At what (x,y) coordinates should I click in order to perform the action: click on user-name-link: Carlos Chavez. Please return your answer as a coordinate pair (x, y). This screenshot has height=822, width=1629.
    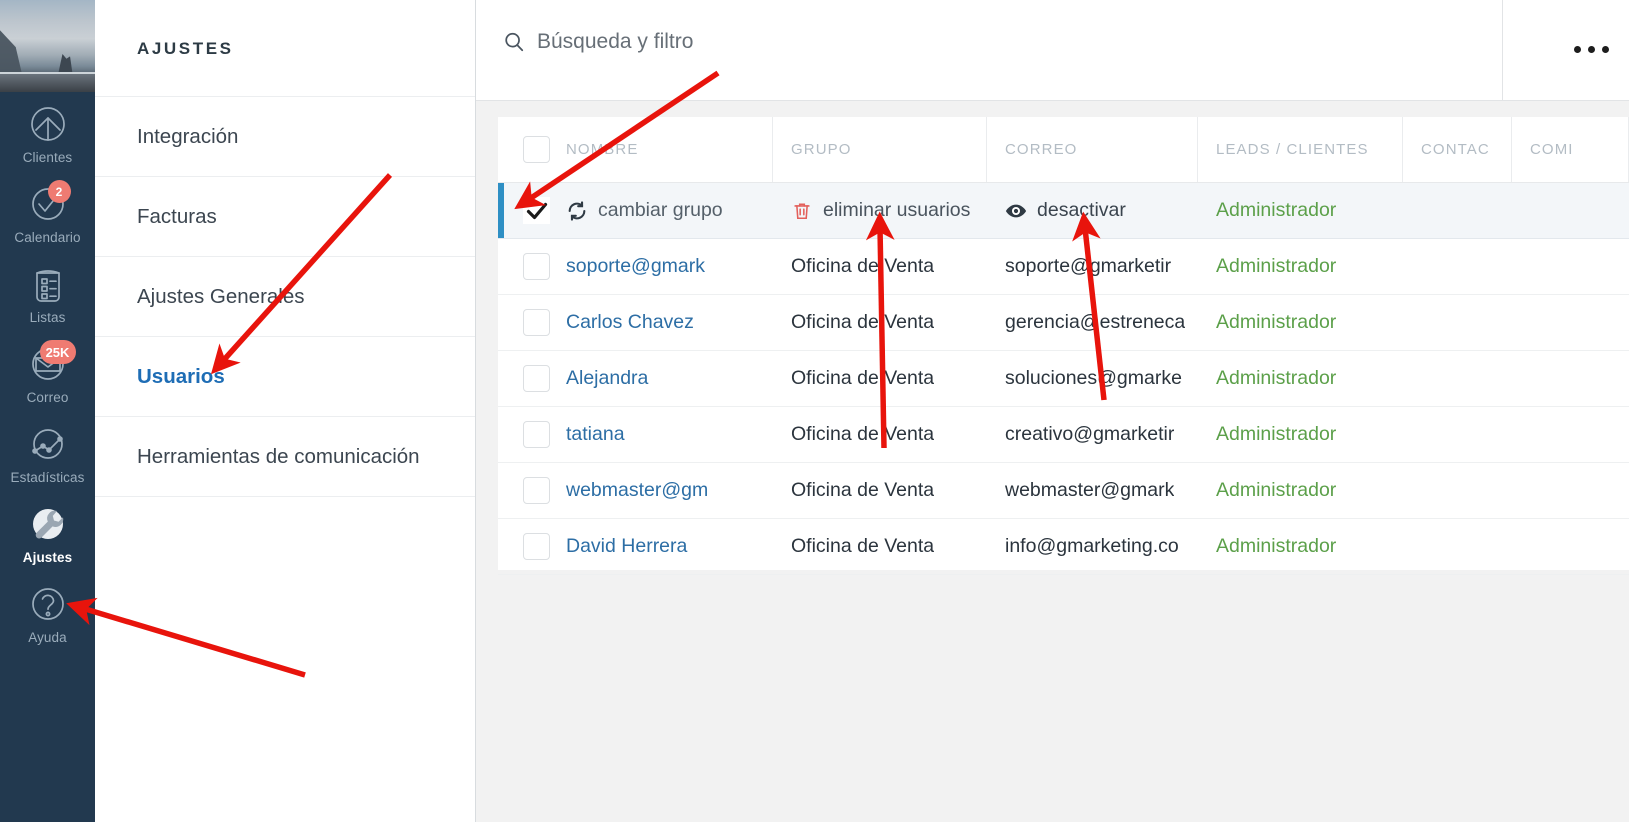
    Looking at the image, I should click on (630, 322).